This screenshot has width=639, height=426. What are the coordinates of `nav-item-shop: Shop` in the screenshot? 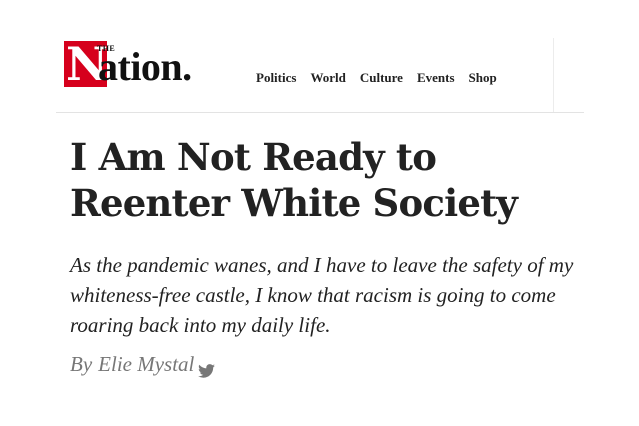 It's located at (483, 78).